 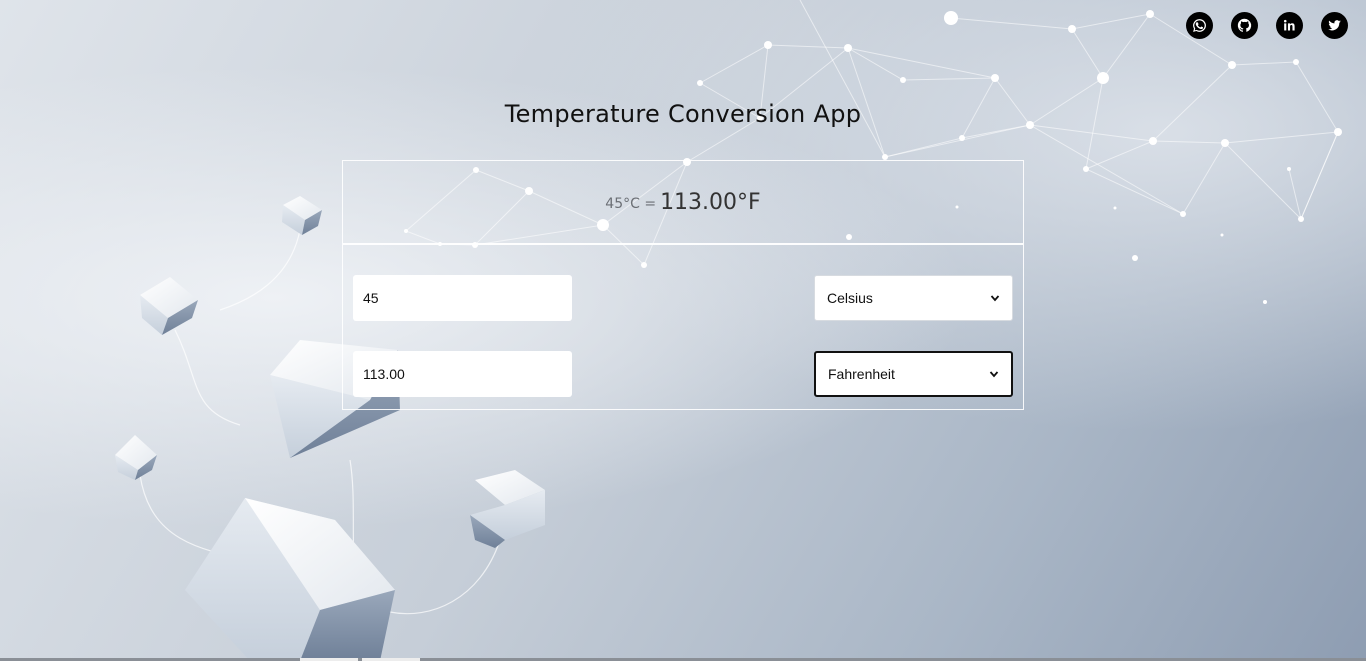 What do you see at coordinates (631, 204) in the screenshot?
I see `result-input-label: 45°C =` at bounding box center [631, 204].